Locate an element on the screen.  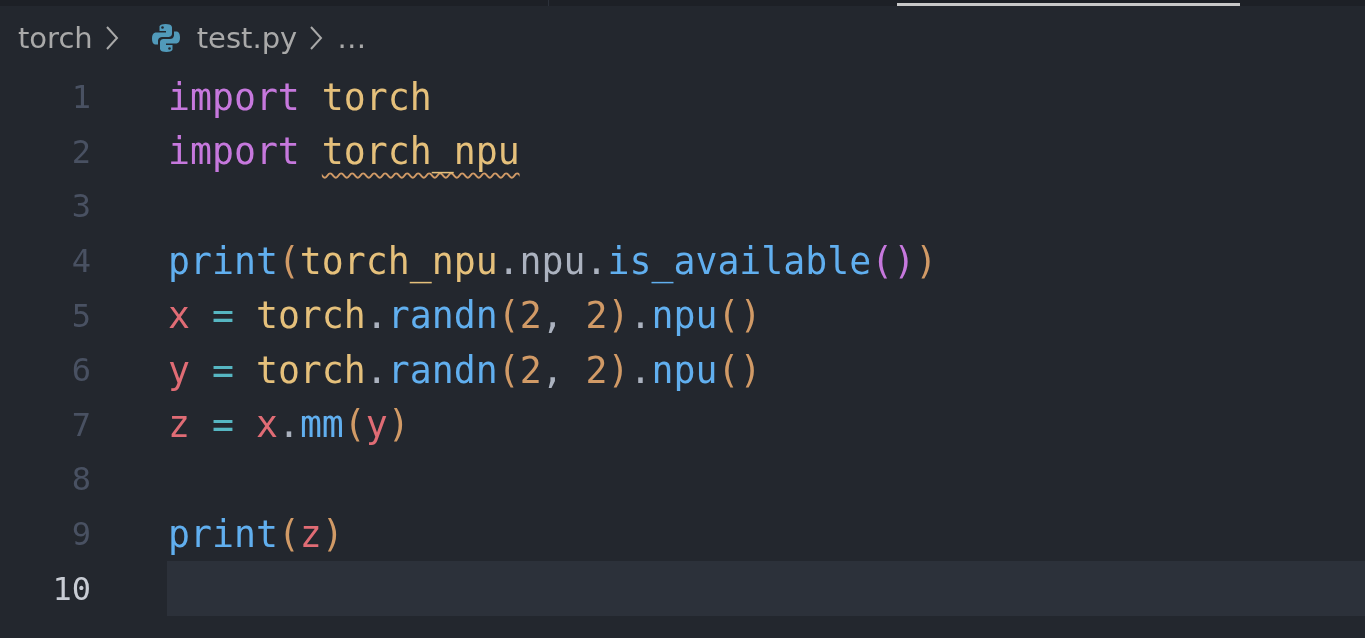
scrollbar-thumb is located at coordinates (1068, 4).